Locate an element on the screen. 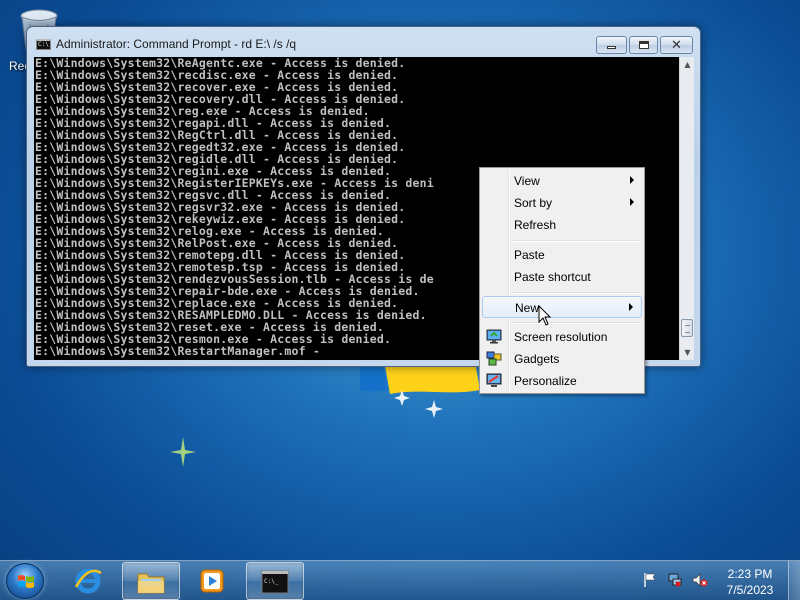 The height and width of the screenshot is (600, 800). minimize-button is located at coordinates (611, 45).